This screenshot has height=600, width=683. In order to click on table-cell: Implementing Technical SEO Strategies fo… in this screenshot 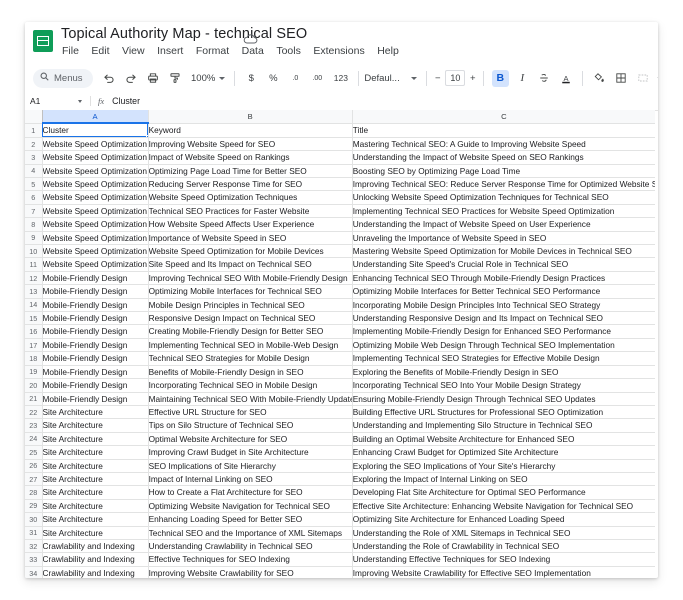, I will do `click(503, 358)`.